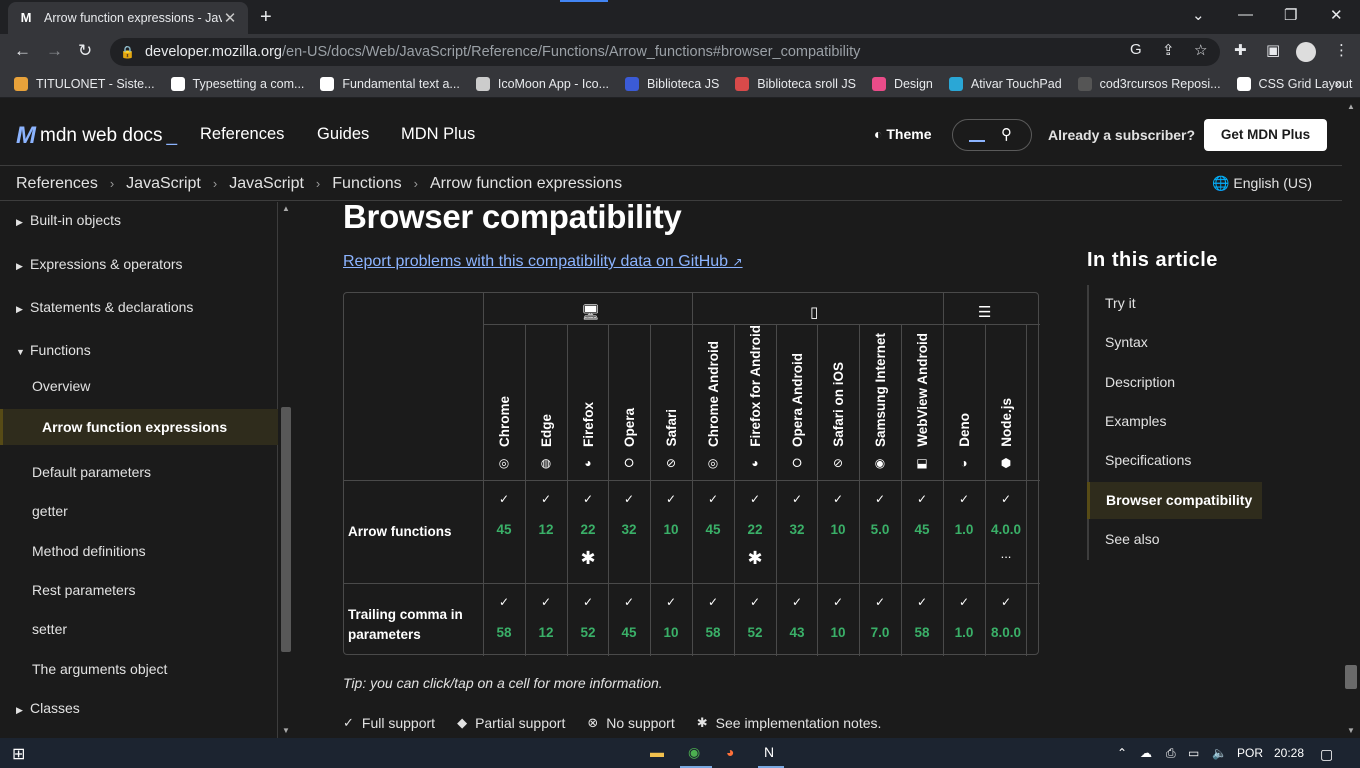  Describe the element at coordinates (139, 551) in the screenshot. I see `sidebar-item: Method definitions` at that location.